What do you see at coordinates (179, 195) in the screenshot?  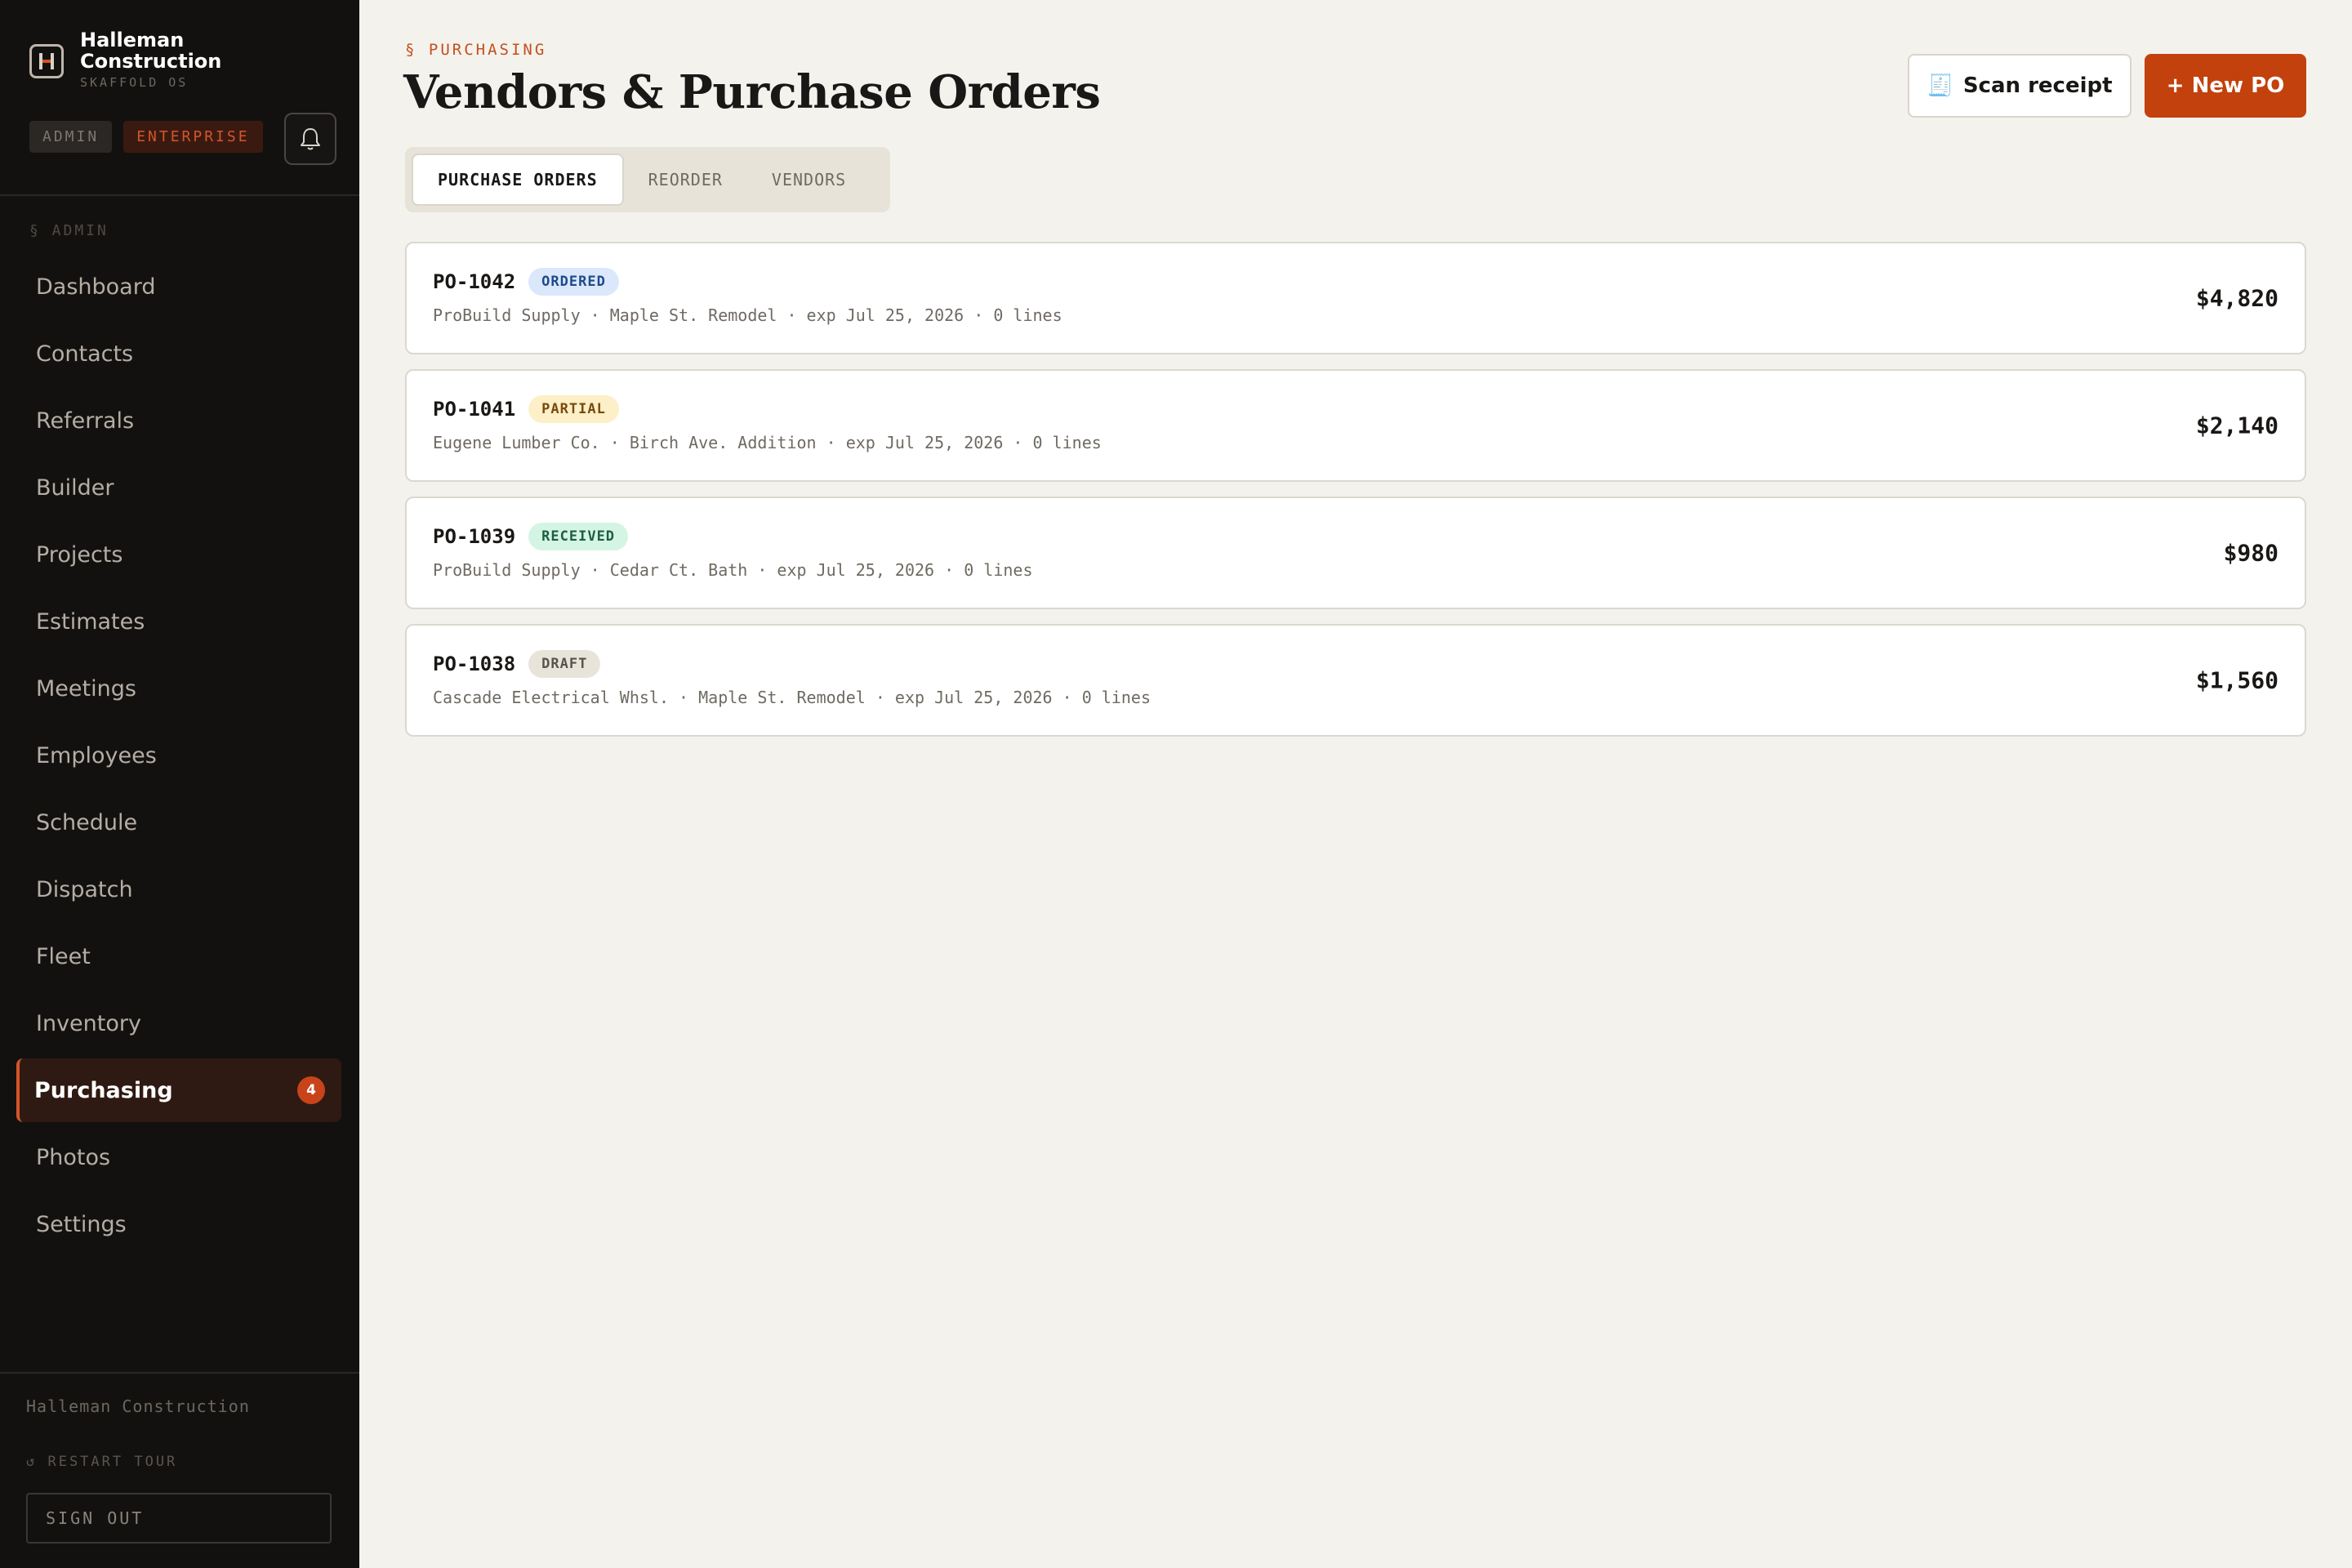 I see `sidebar-divider` at bounding box center [179, 195].